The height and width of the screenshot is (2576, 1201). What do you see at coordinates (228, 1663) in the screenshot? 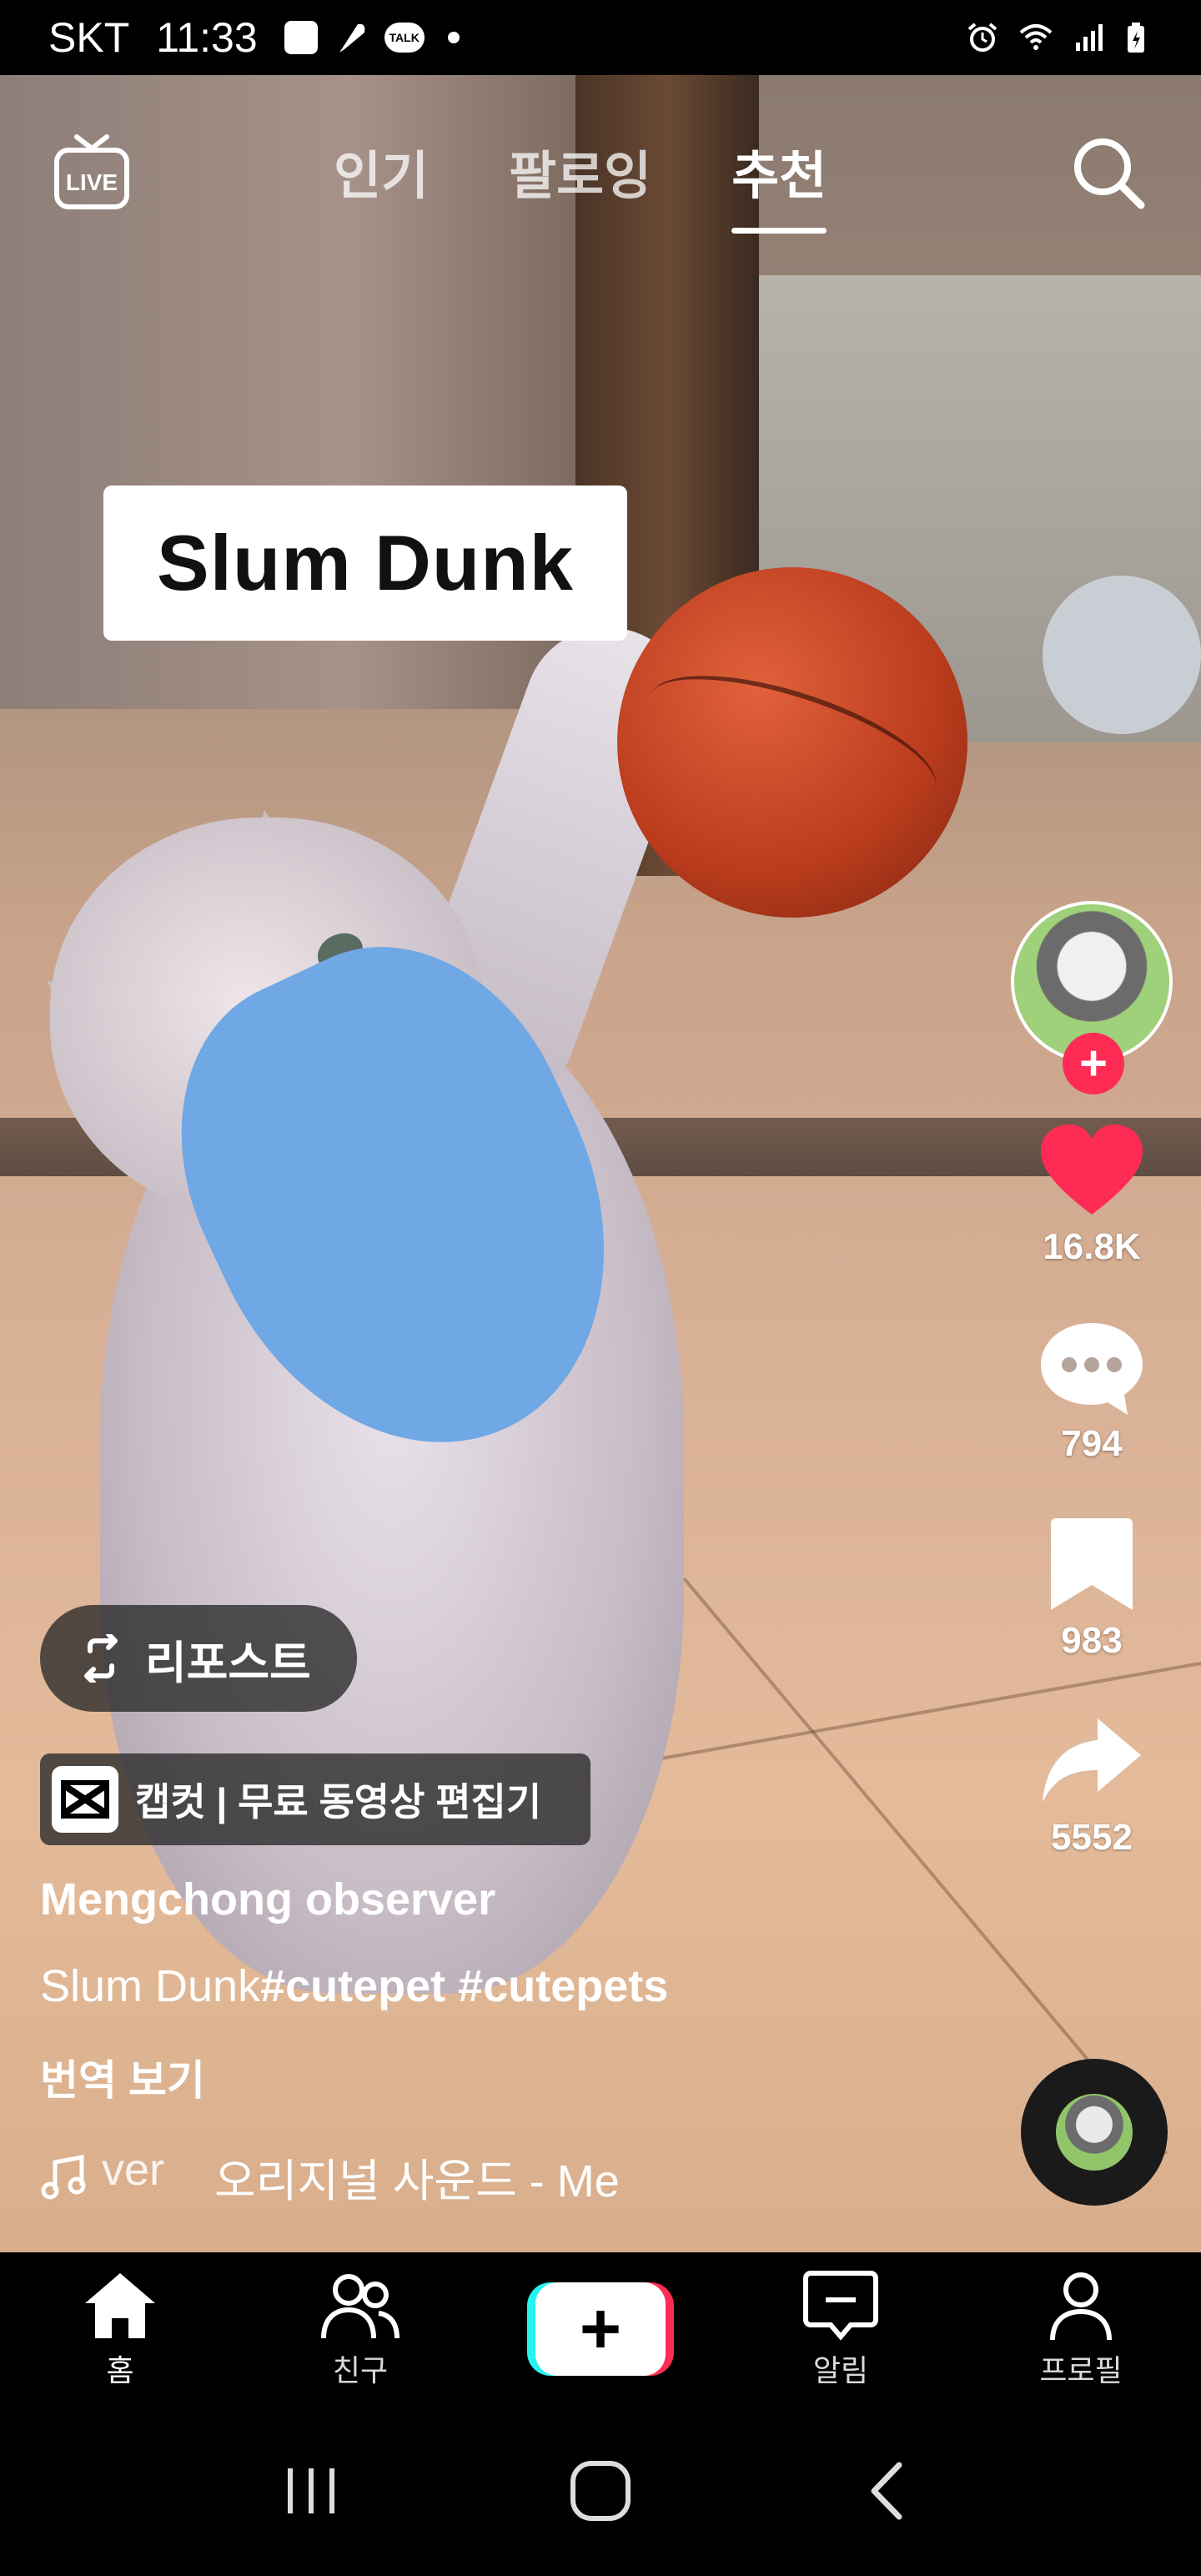
I see `repost-label: 리포스트` at bounding box center [228, 1663].